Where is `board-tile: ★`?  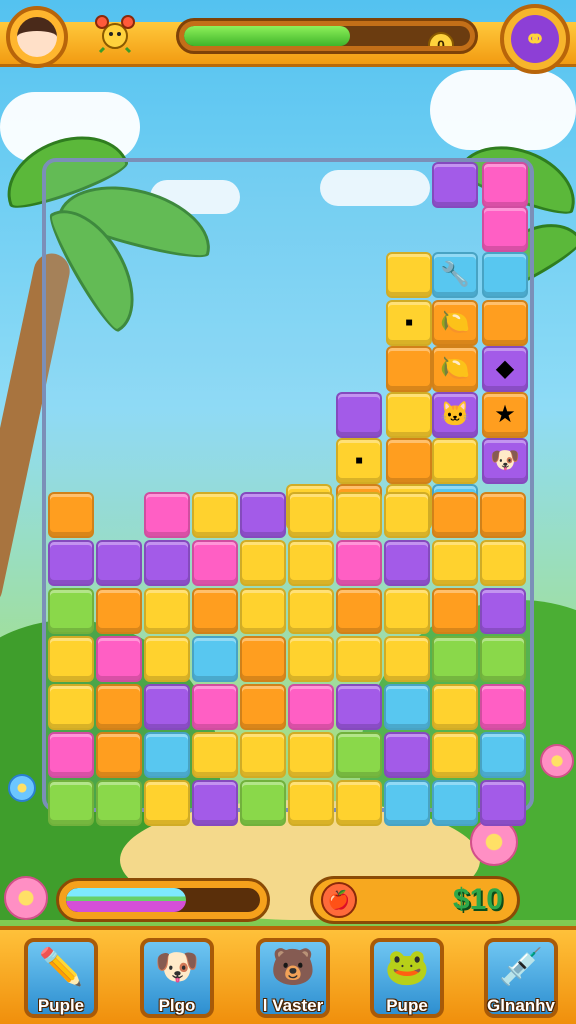 board-tile: ★ is located at coordinates (505, 415).